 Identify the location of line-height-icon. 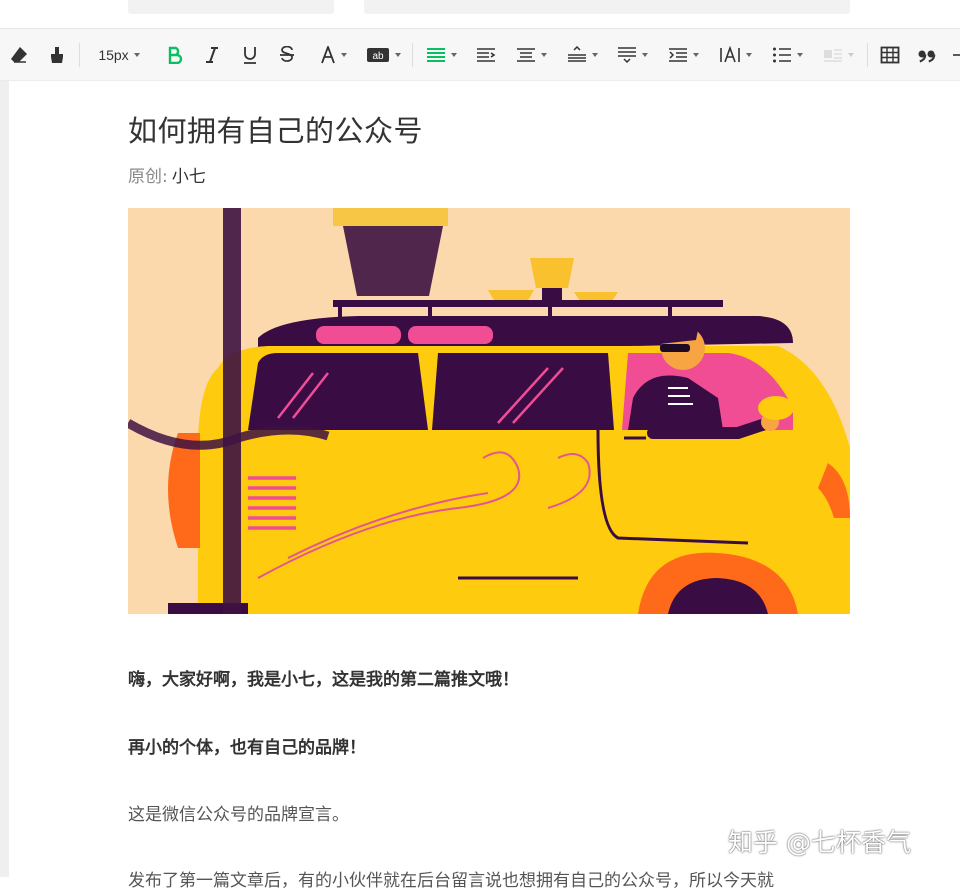
(576, 53).